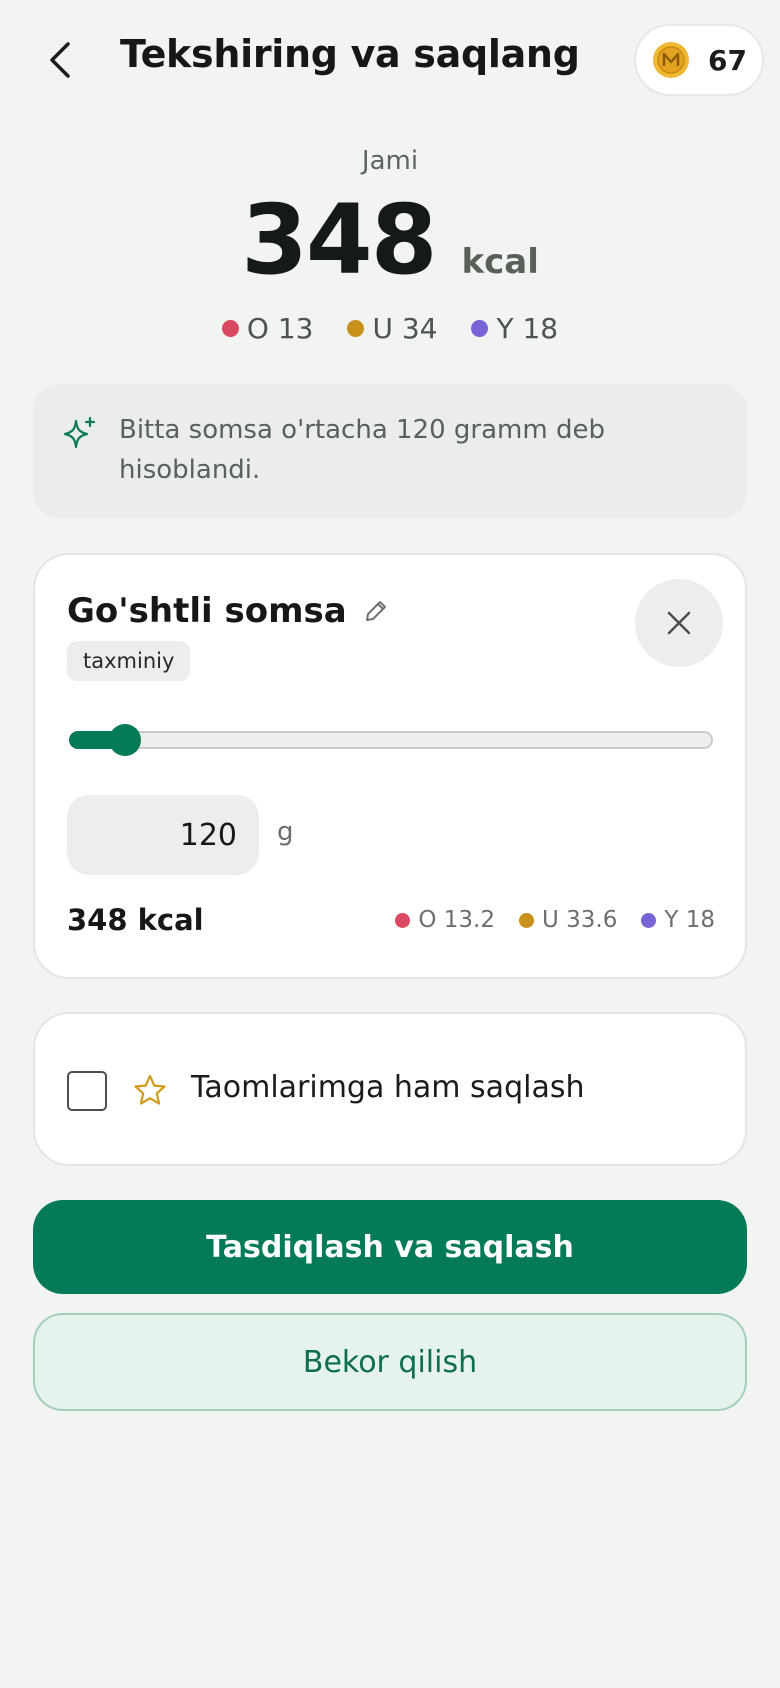 Image resolution: width=780 pixels, height=1688 pixels. I want to click on coin-balance: 67, so click(699, 60).